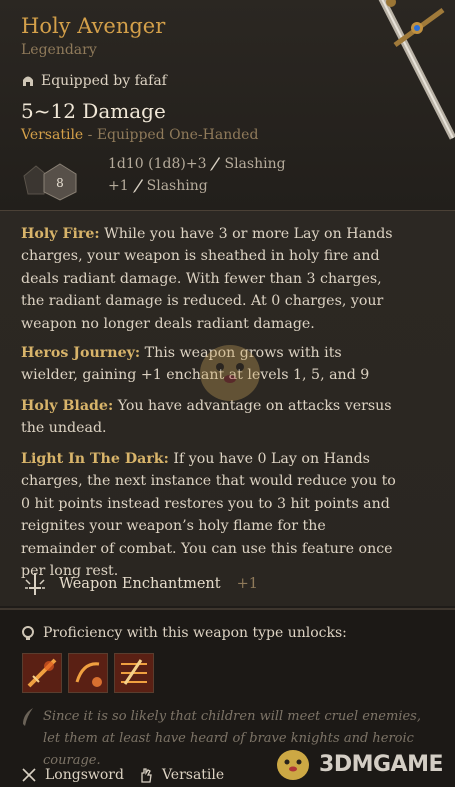 This screenshot has height=787, width=455. I want to click on ability-name: Holy Blade:, so click(67, 406).